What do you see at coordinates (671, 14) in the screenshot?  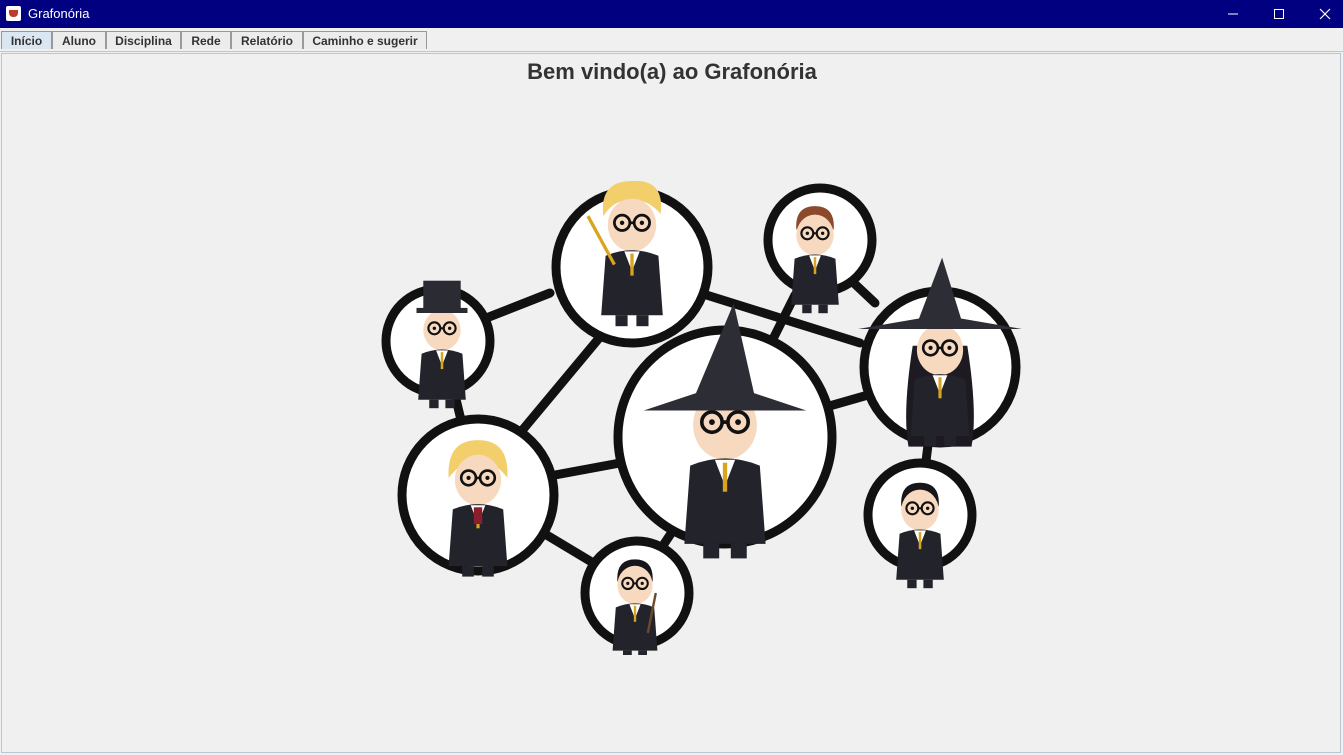 I see `title-bar: Grafonória` at bounding box center [671, 14].